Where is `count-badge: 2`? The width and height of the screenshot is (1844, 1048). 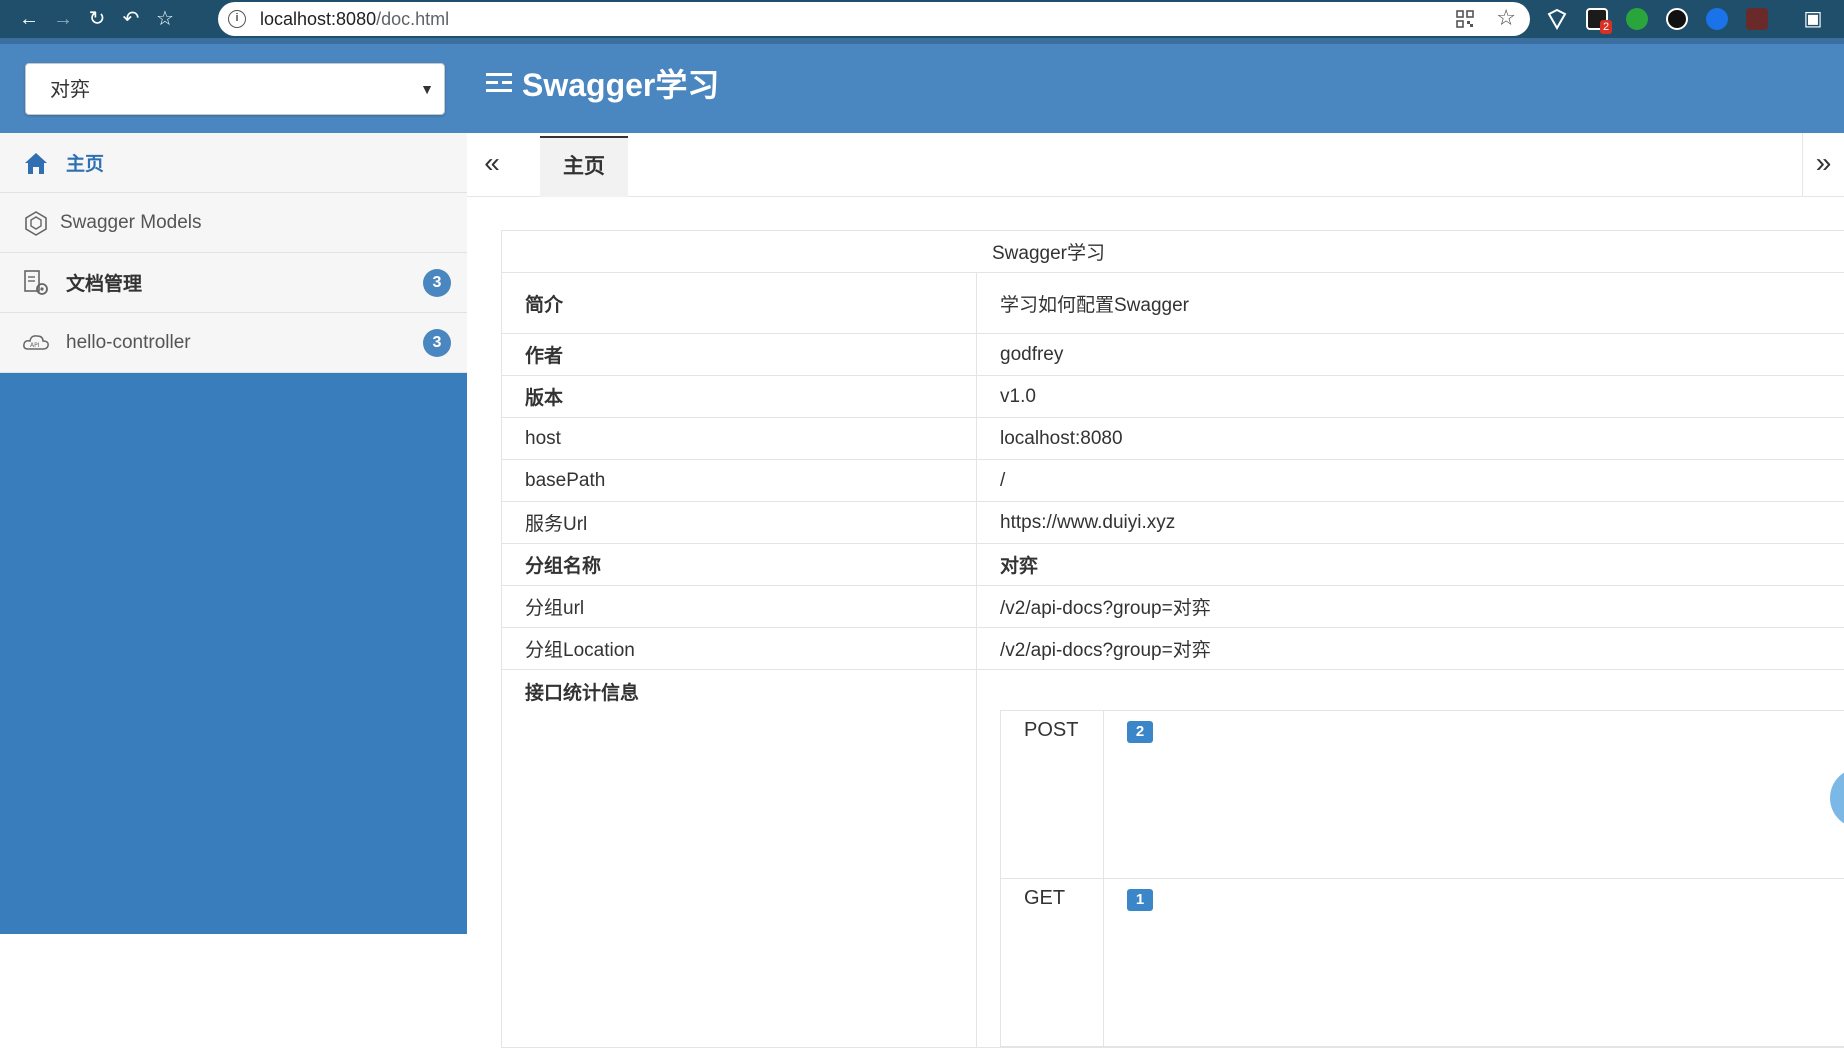 count-badge: 2 is located at coordinates (1140, 732).